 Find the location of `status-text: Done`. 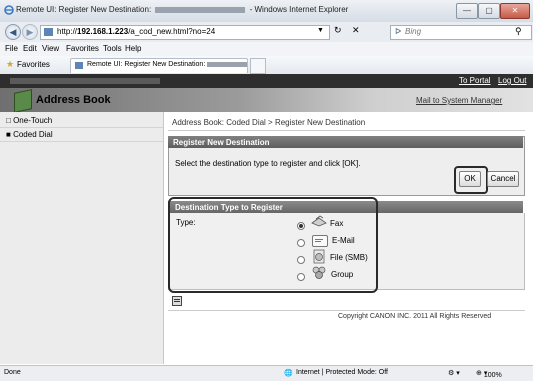

status-text: Done is located at coordinates (12, 372).